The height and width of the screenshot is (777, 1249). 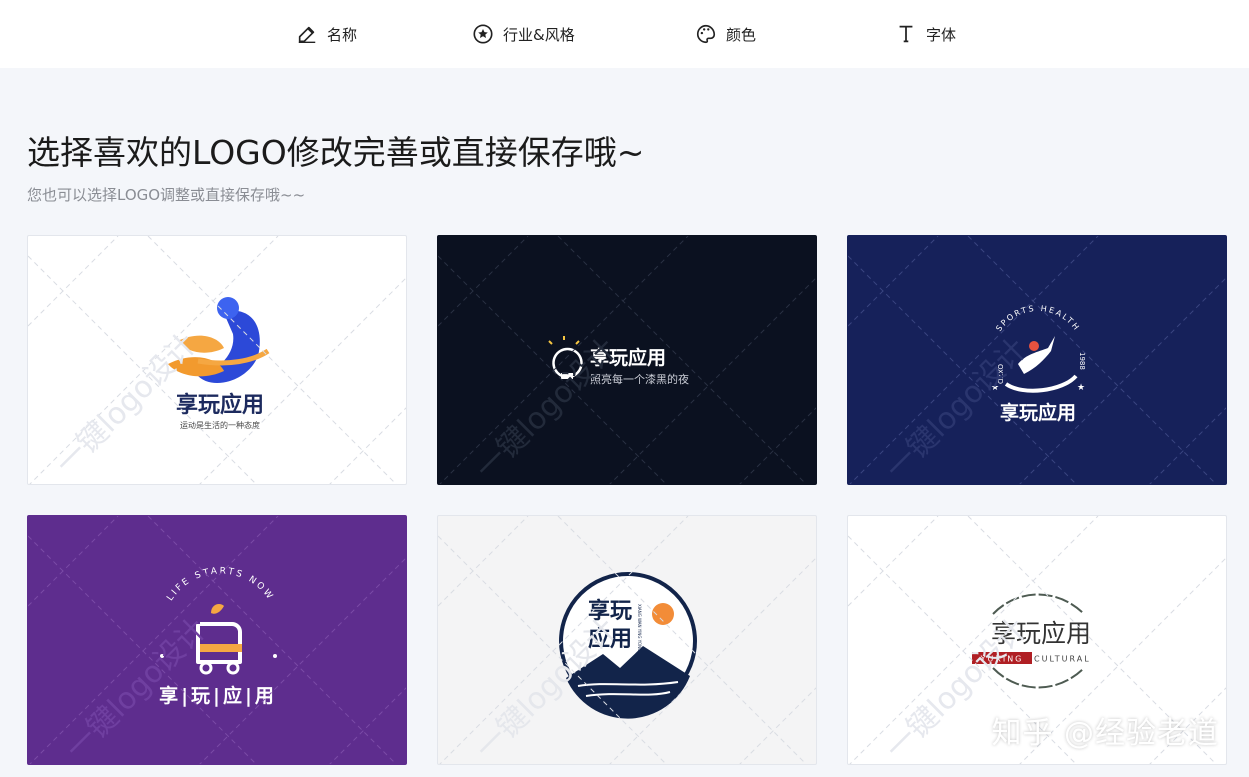 I want to click on nav-item-color: 颜色, so click(x=725, y=34).